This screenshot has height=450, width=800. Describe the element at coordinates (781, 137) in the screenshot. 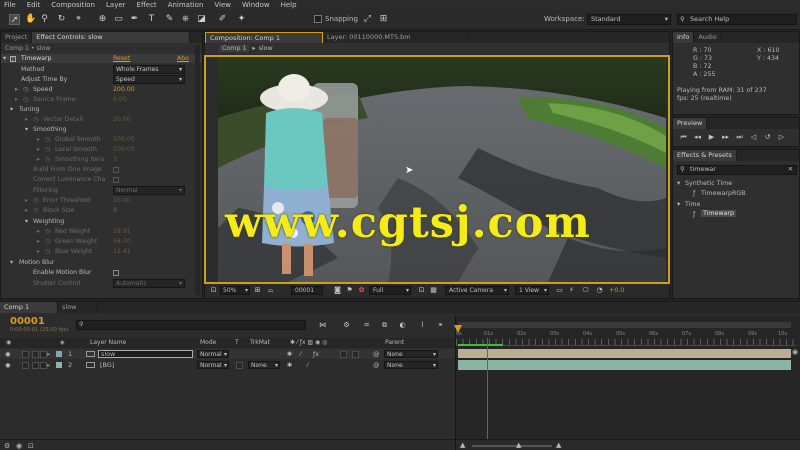

I see `ram-preview-icon: ▷` at that location.